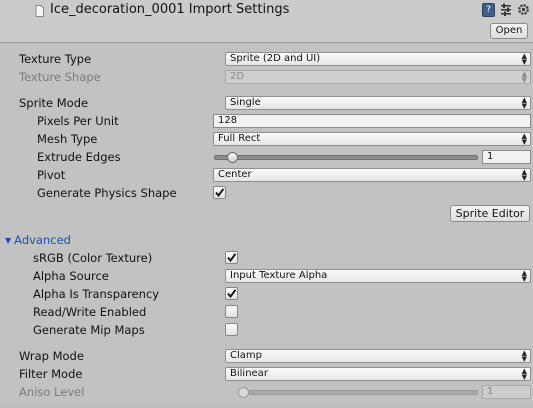 This screenshot has width=533, height=408. I want to click on texture-shape-label: Texture Shape, so click(60, 77).